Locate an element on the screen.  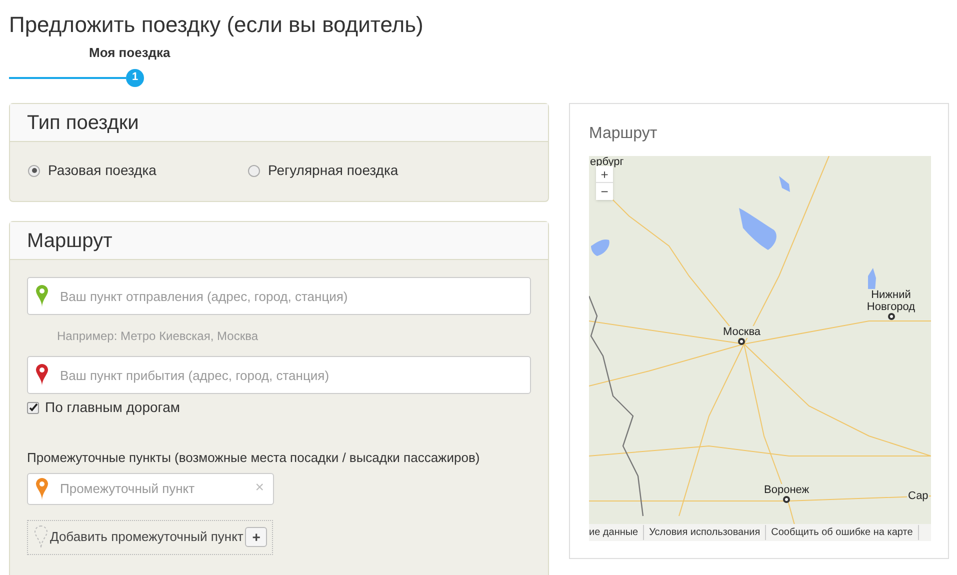
add-waypoint-label: Добавить промежуточный пункт is located at coordinates (147, 537).